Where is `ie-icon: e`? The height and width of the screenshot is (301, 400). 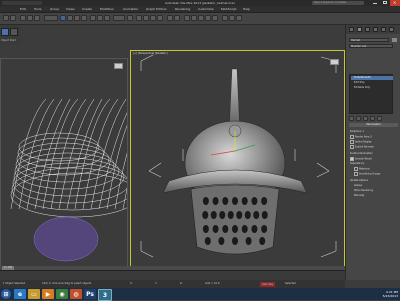
ie-icon: e is located at coordinates (20, 294).